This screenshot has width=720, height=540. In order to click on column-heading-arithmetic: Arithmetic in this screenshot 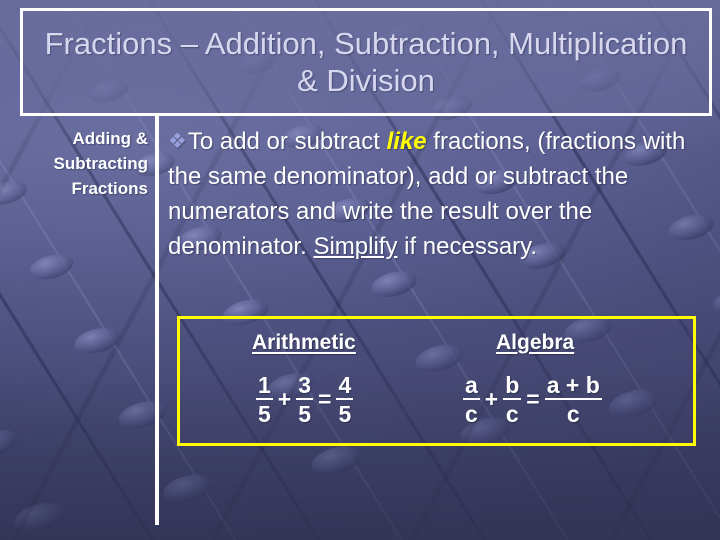, I will do `click(304, 342)`.